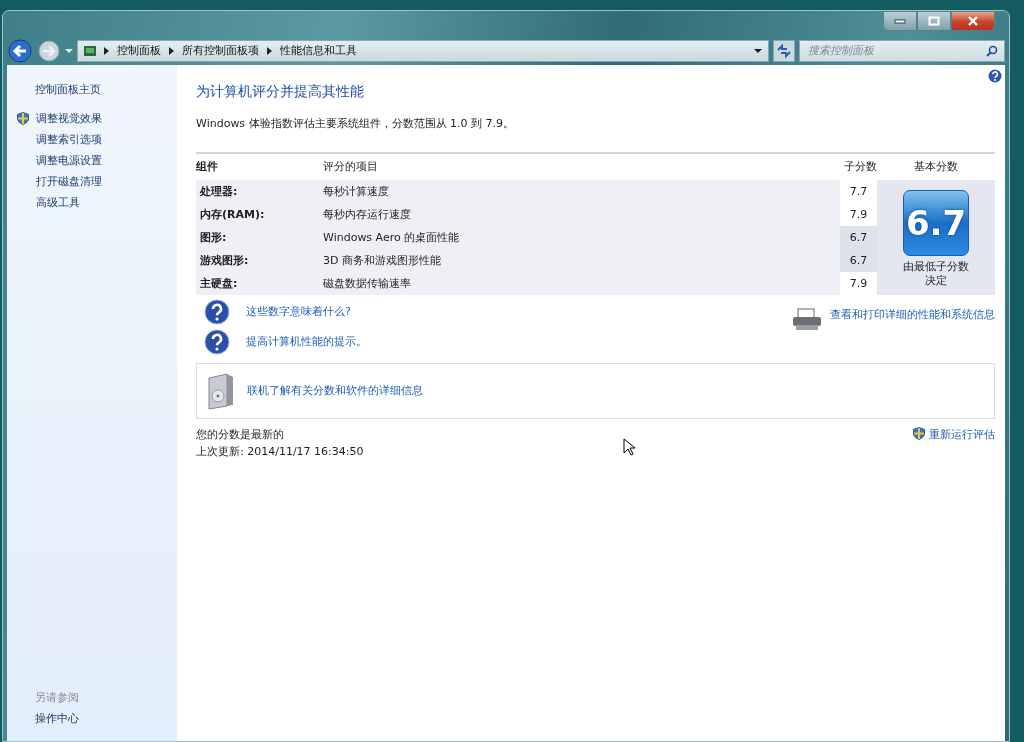  What do you see at coordinates (220, 51) in the screenshot?
I see `breadcrumb-link: 所有控制面板项` at bounding box center [220, 51].